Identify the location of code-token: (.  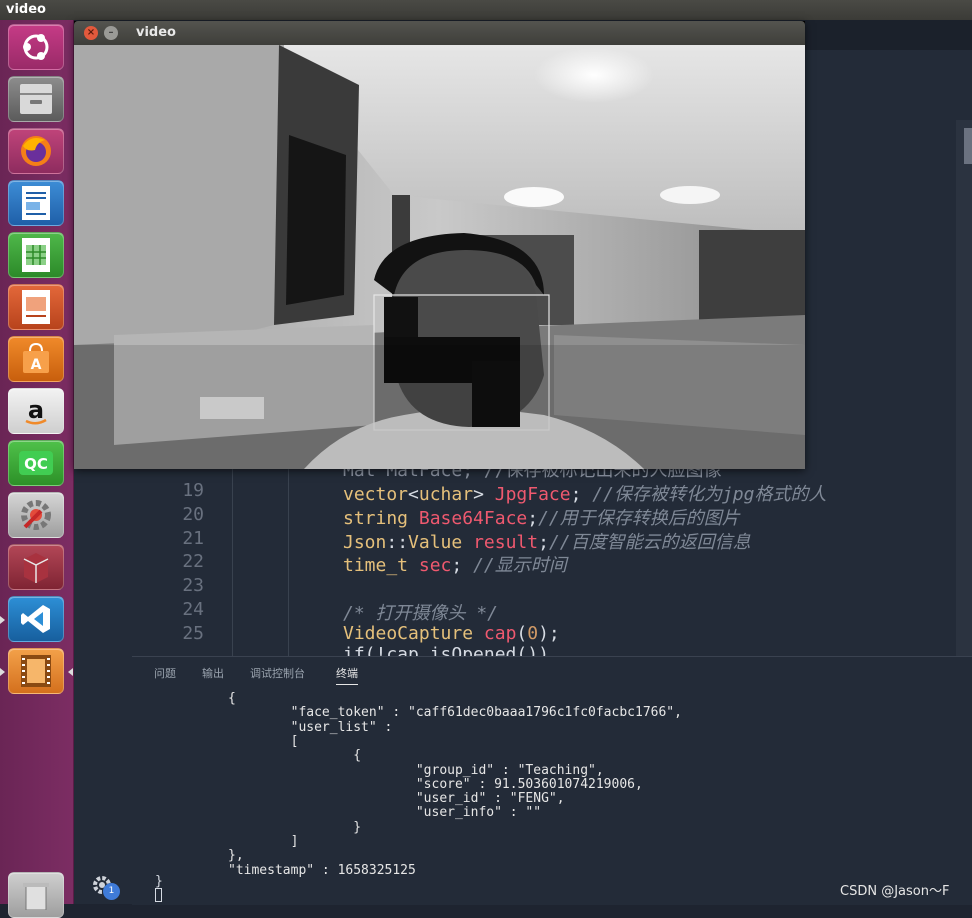
(522, 633).